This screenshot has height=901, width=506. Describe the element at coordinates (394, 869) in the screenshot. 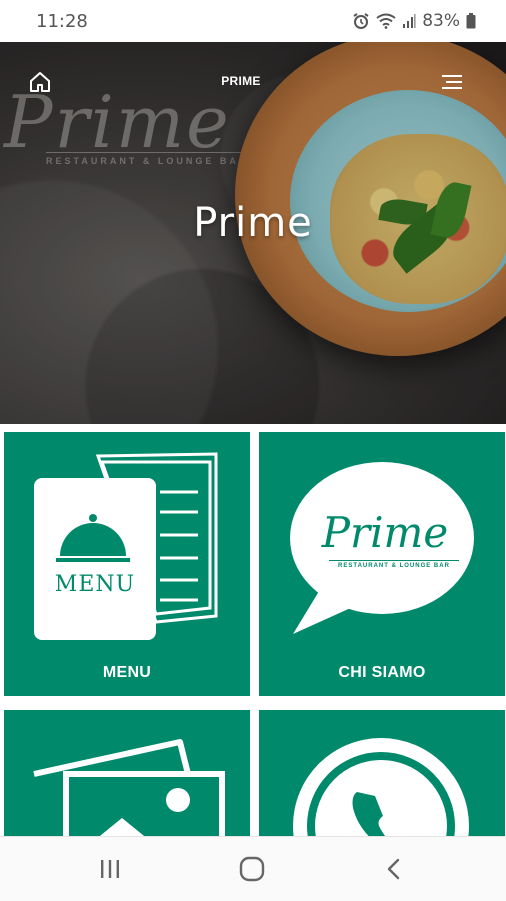

I see `back-icon` at that location.